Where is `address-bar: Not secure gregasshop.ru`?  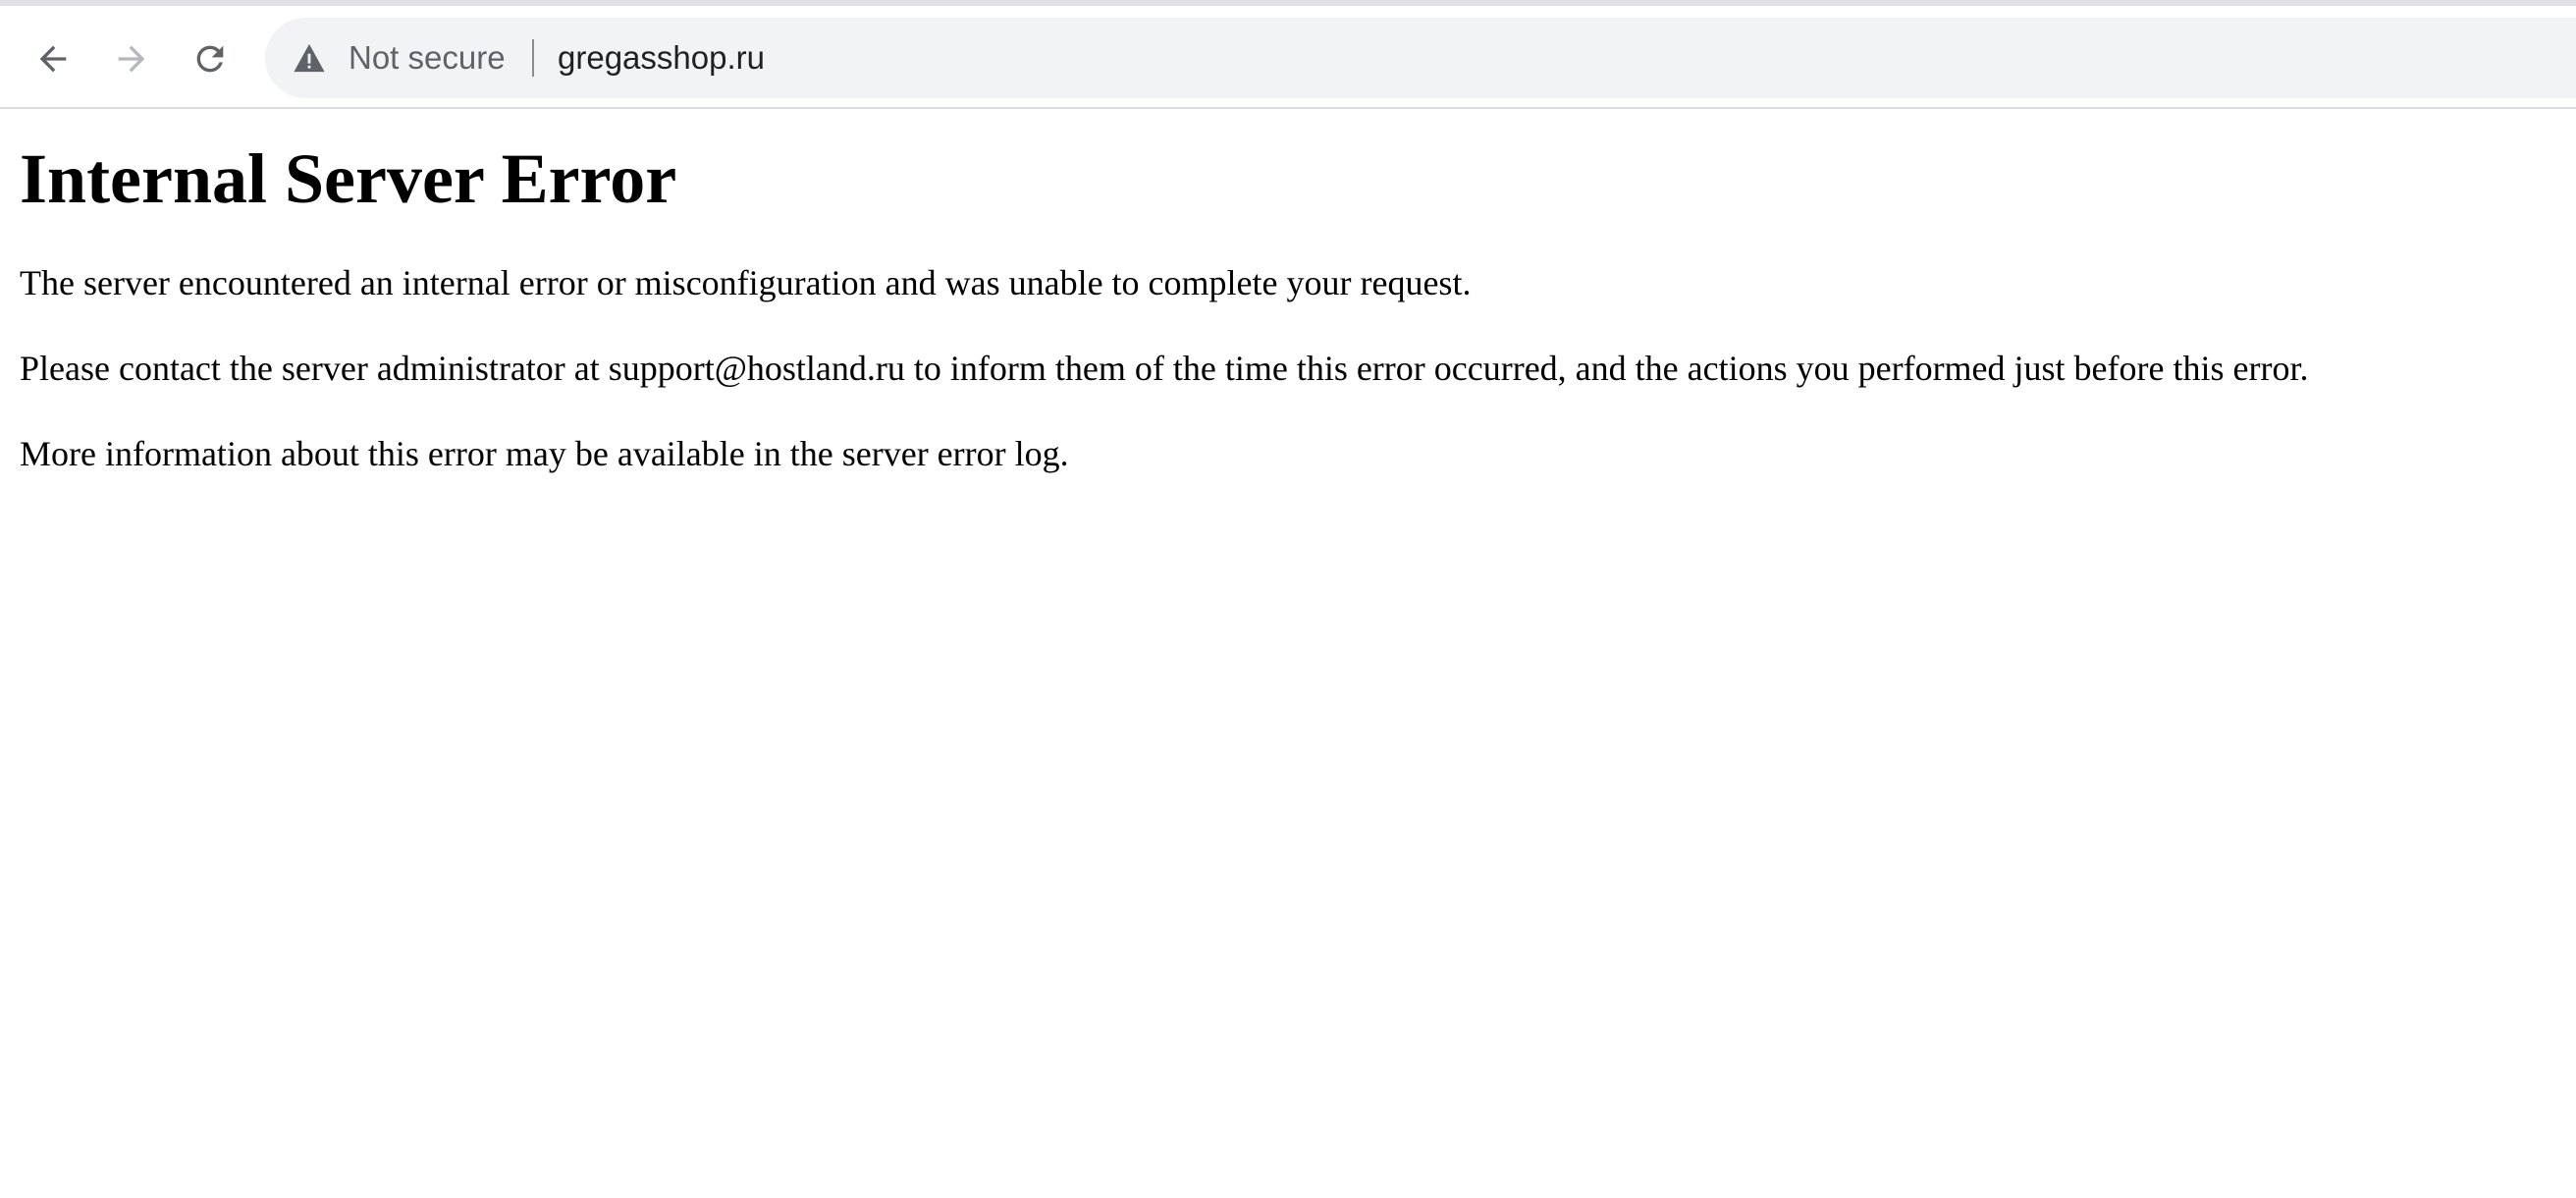 address-bar: Not secure gregasshop.ru is located at coordinates (1420, 58).